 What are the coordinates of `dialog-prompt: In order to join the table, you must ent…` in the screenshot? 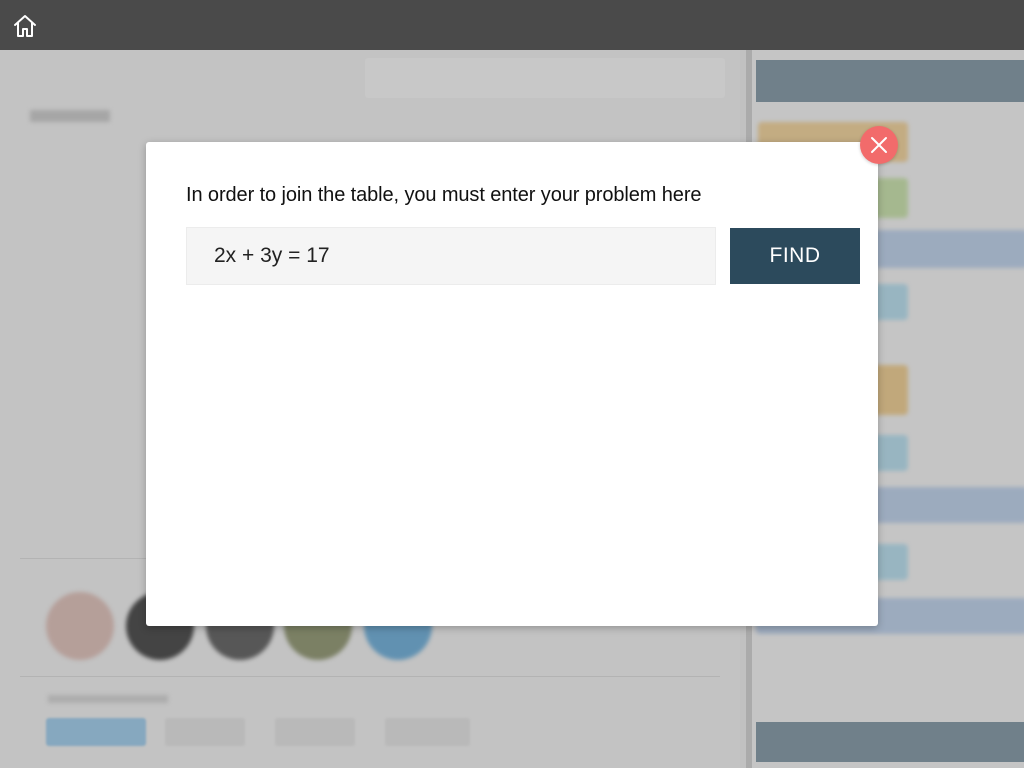 It's located at (444, 195).